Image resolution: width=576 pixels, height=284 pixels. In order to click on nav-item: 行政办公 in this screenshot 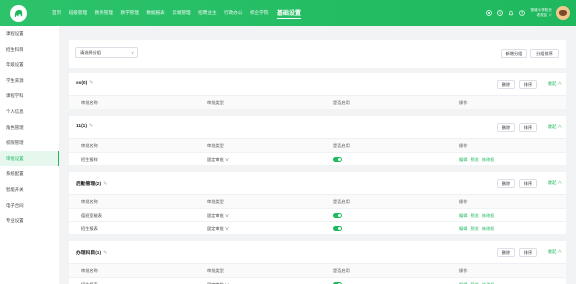, I will do `click(233, 13)`.